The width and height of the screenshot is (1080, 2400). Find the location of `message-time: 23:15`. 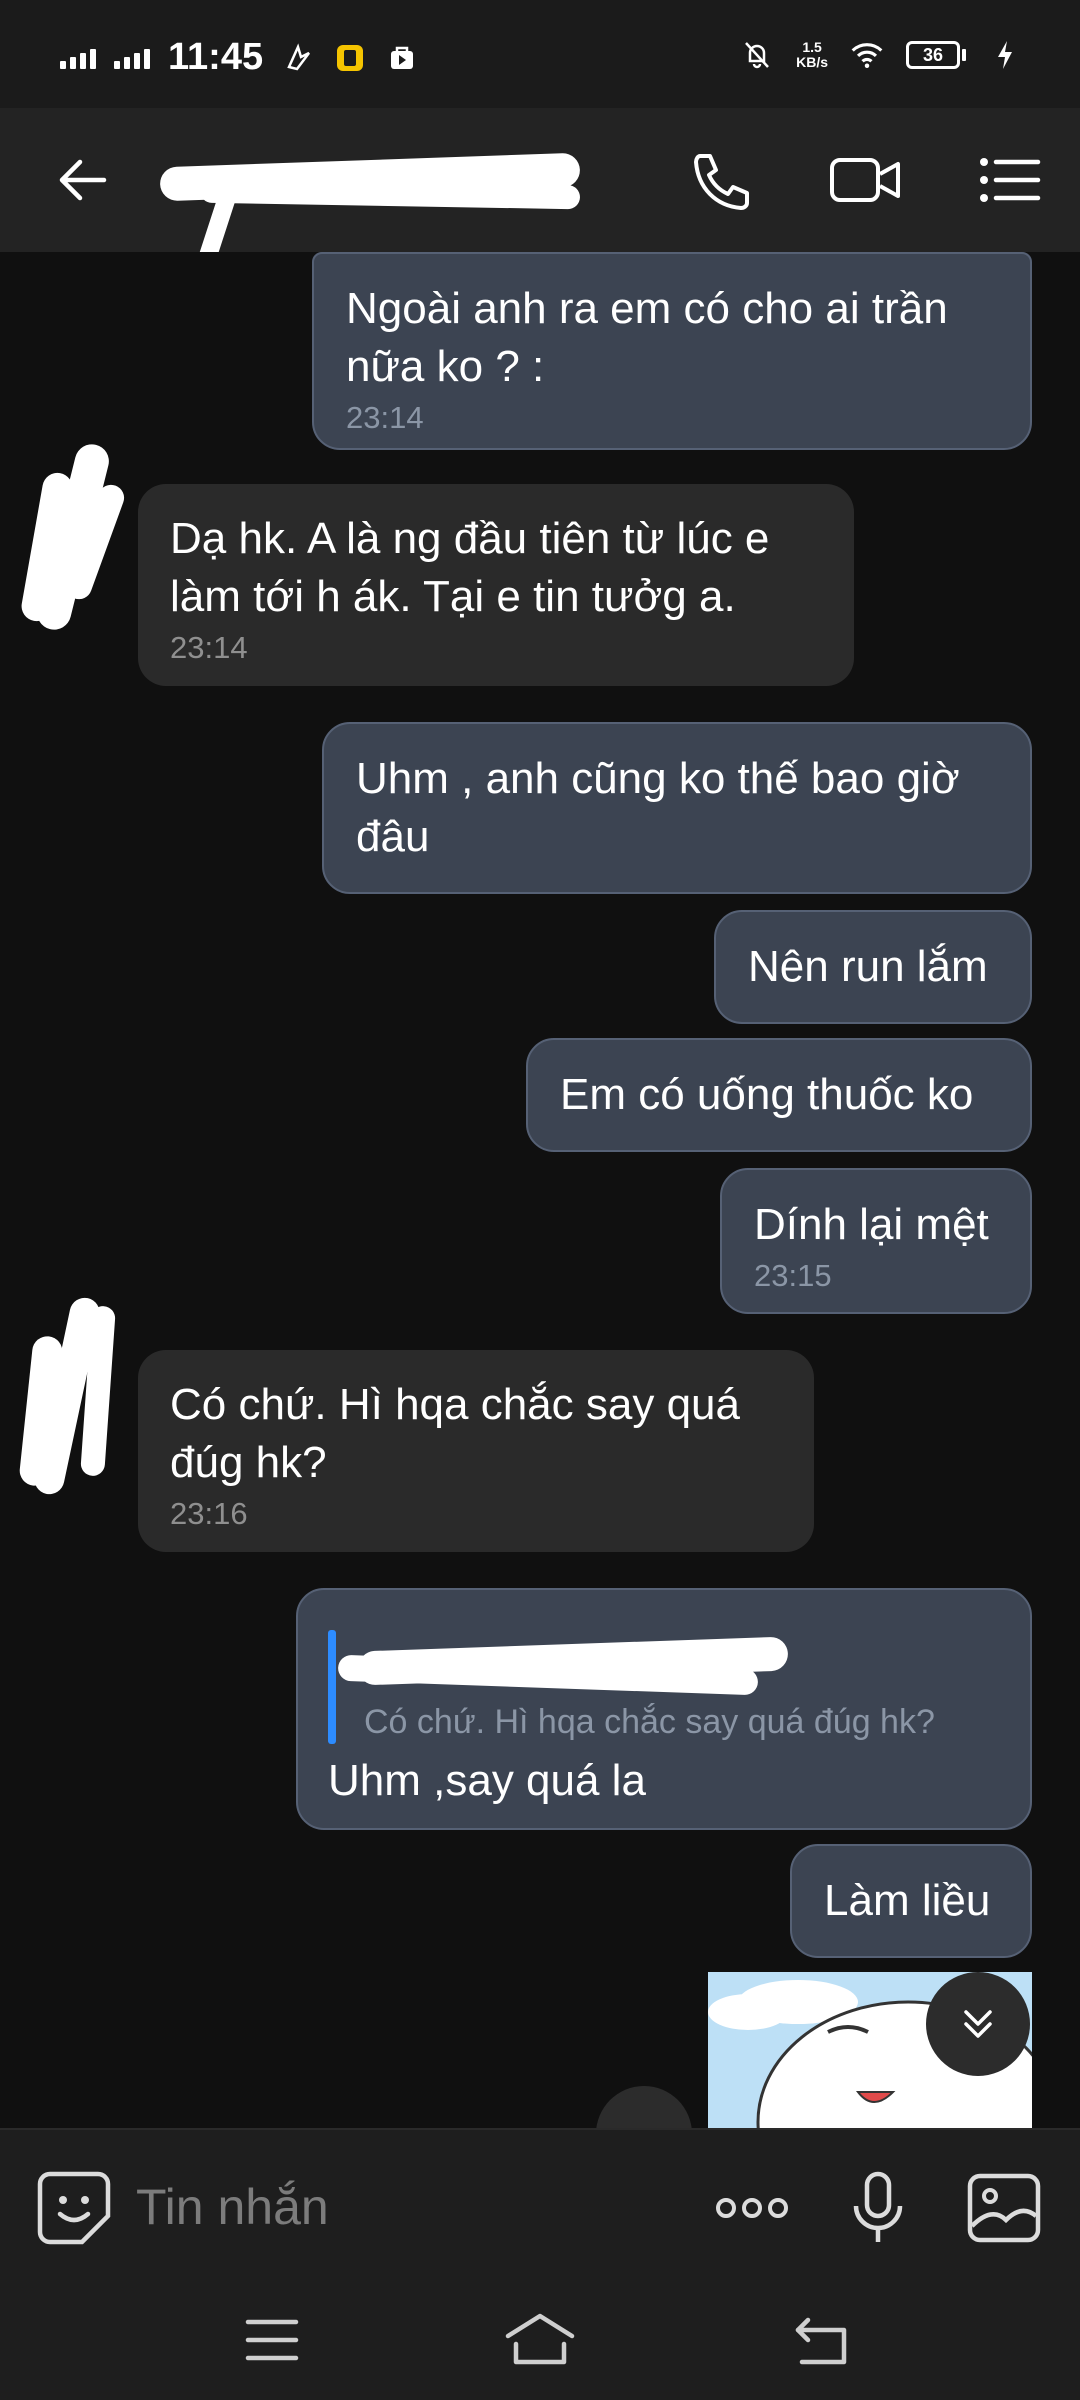

message-time: 23:15 is located at coordinates (793, 1275).